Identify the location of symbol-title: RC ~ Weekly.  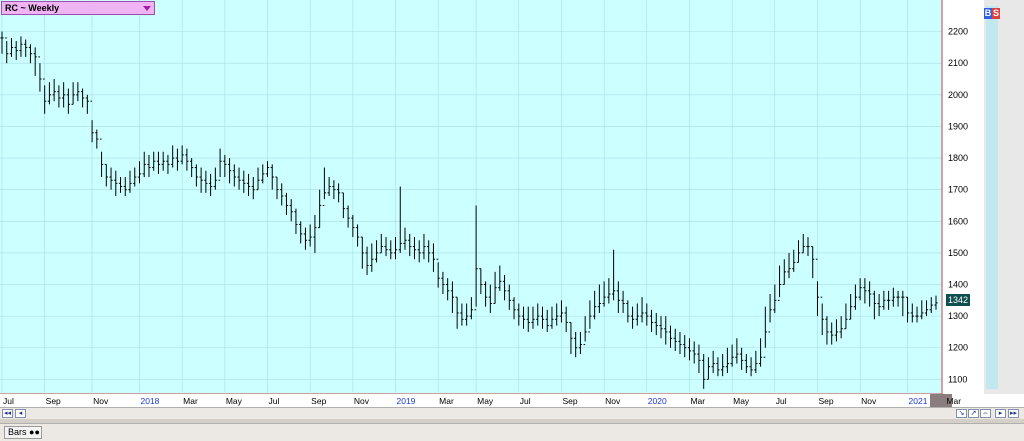
(32, 8).